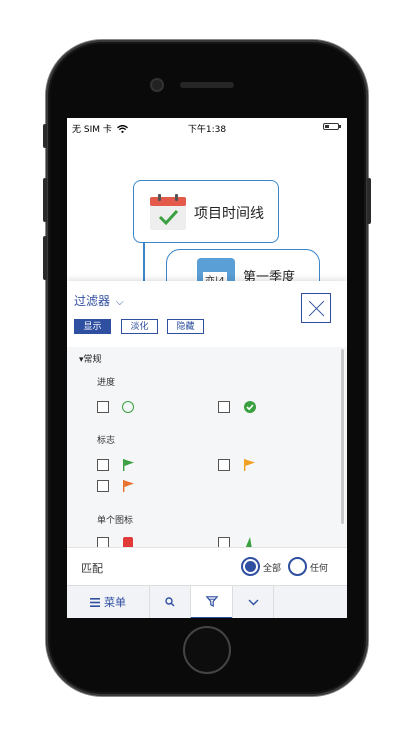 The image size is (414, 736). What do you see at coordinates (319, 567) in the screenshot?
I see `match-any-label: 任何` at bounding box center [319, 567].